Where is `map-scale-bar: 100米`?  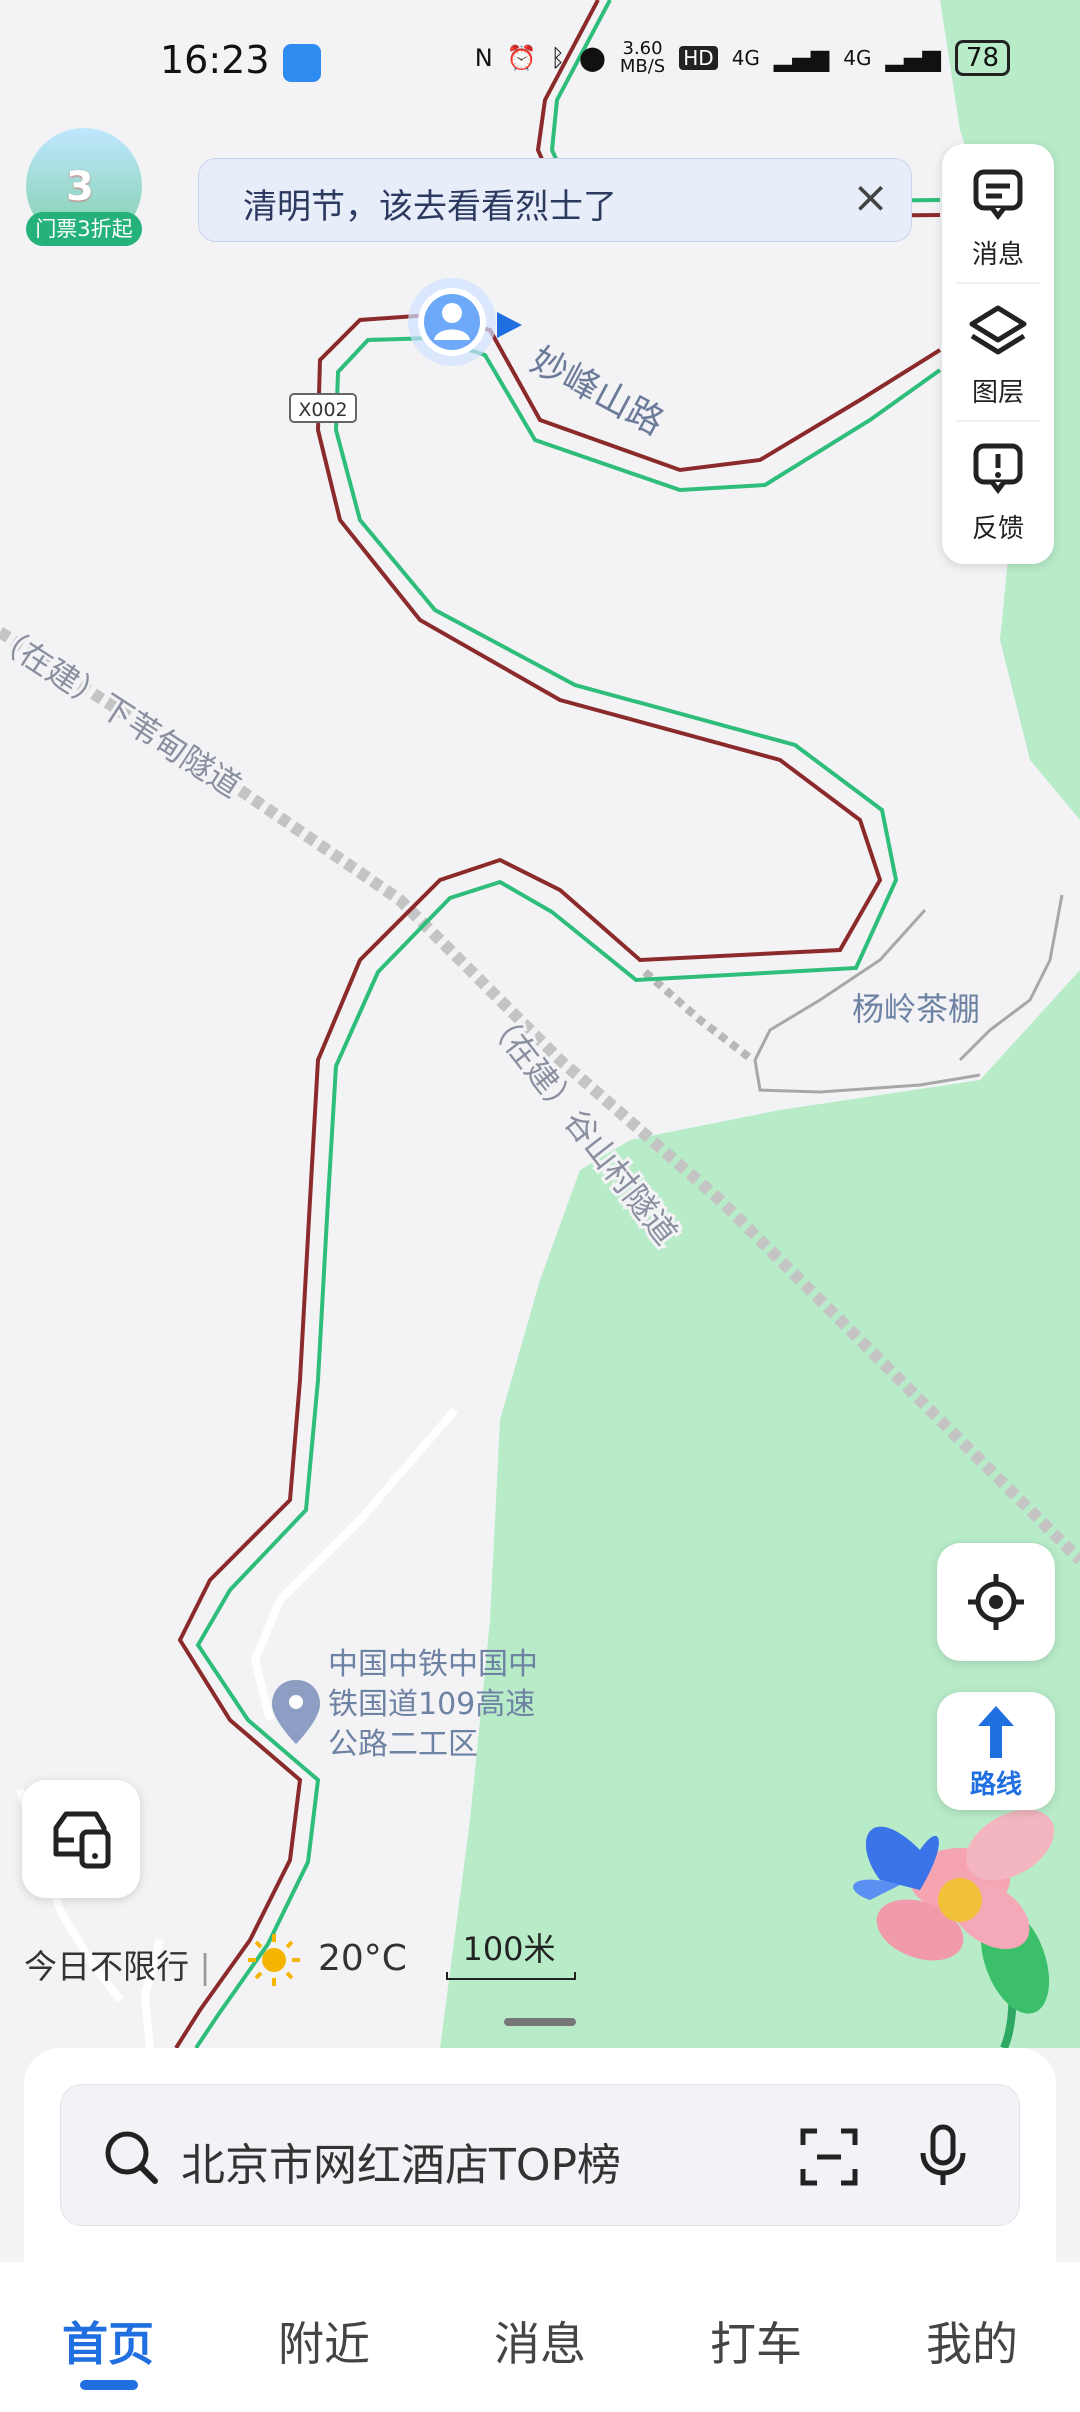
map-scale-bar: 100米 is located at coordinates (510, 1952).